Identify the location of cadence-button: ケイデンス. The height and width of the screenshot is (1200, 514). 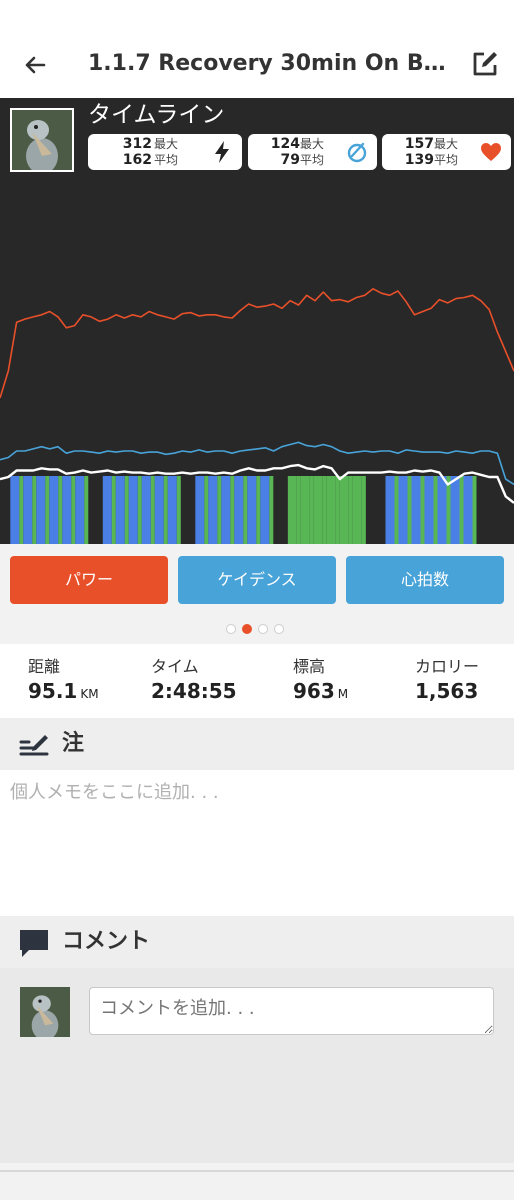
(257, 580).